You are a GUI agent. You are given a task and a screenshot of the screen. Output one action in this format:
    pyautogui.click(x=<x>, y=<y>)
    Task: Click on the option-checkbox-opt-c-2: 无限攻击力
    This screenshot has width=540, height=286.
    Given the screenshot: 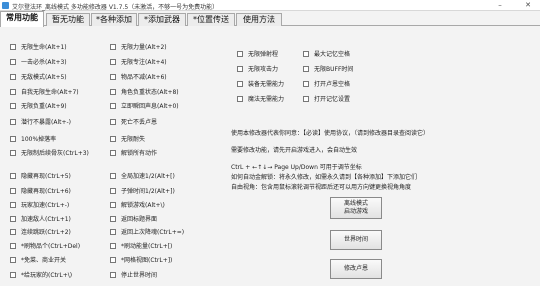 What is the action you would take?
    pyautogui.click(x=257, y=68)
    